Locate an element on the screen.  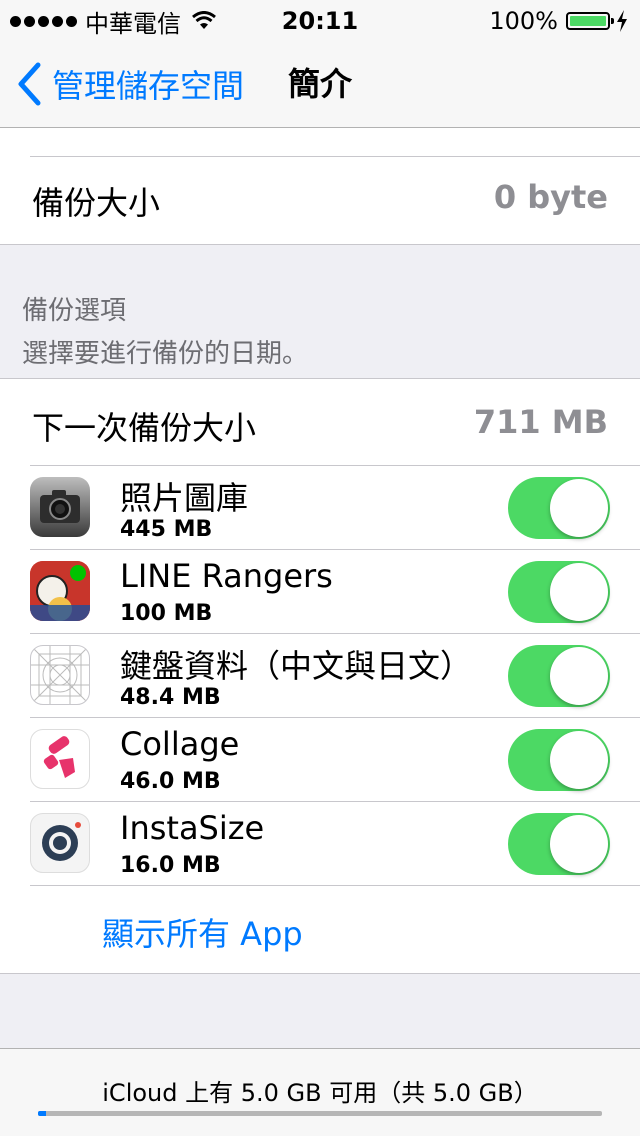
storage-footer: iCloud 上有 5.0 GB 可用（共 5.0 GB） is located at coordinates (320, 1092).